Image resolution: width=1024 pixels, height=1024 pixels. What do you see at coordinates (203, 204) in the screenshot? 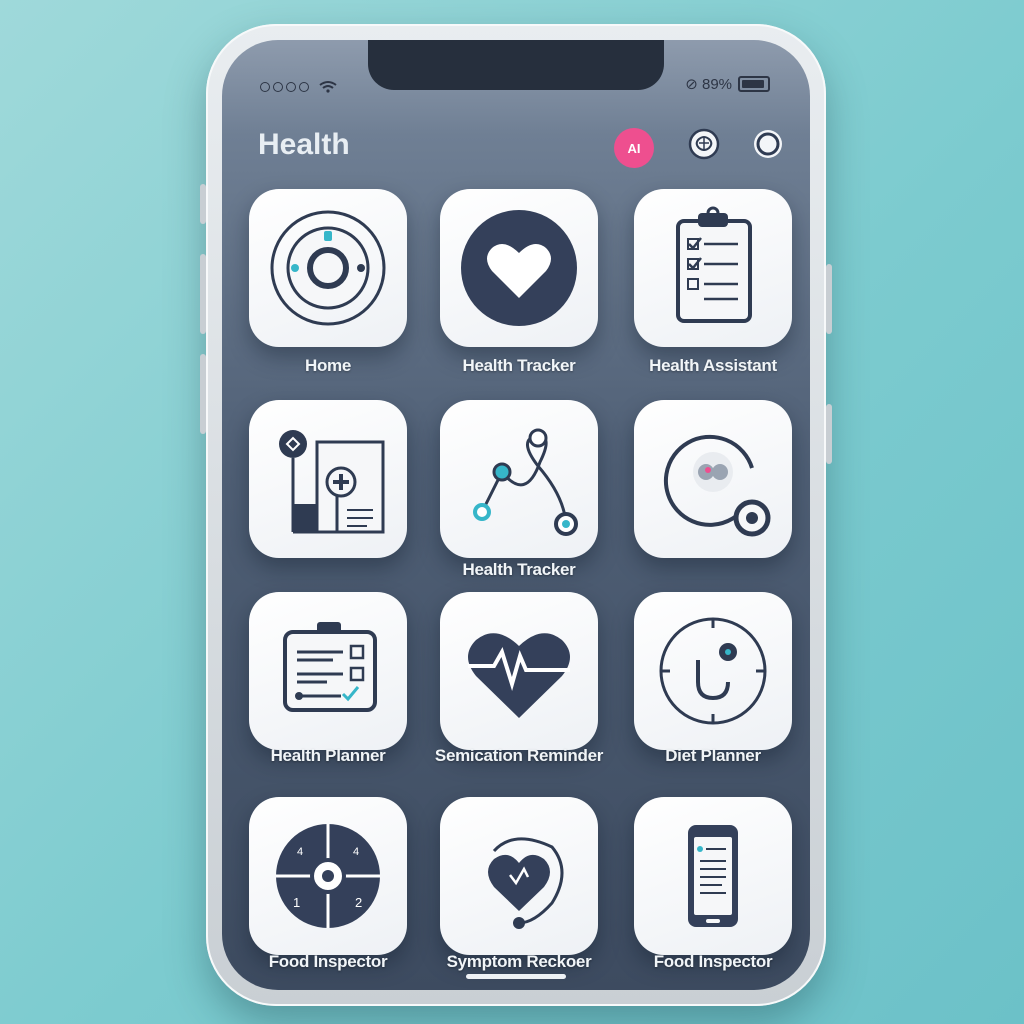
I see `silent-switch` at bounding box center [203, 204].